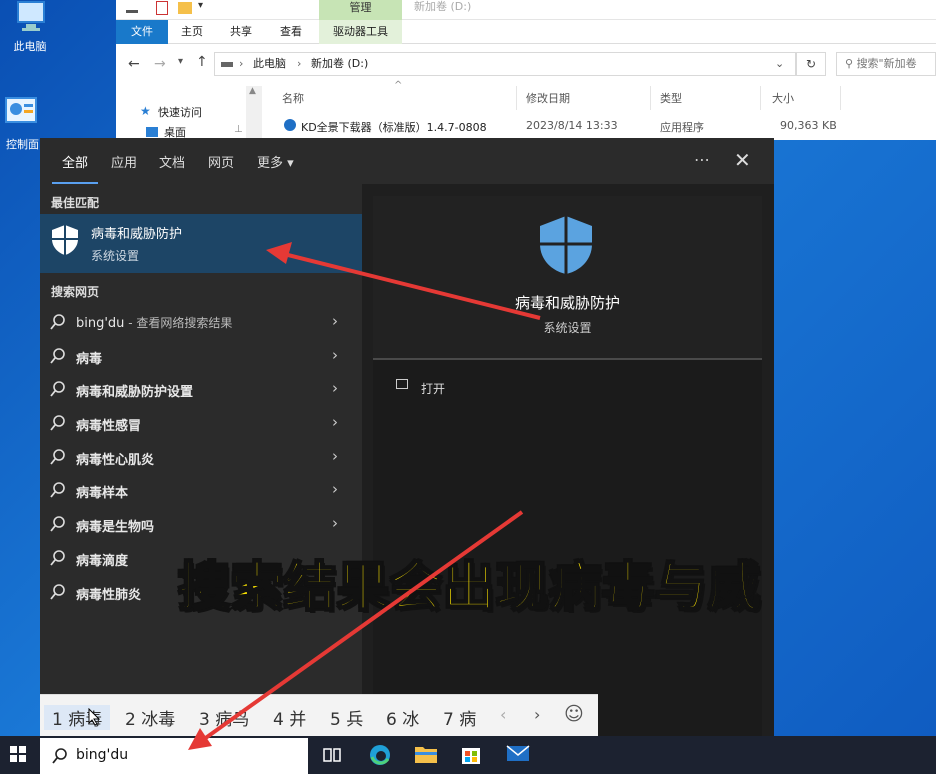 This screenshot has width=936, height=774. Describe the element at coordinates (567, 328) in the screenshot. I see `detail-subtitle: 系统设置` at that location.